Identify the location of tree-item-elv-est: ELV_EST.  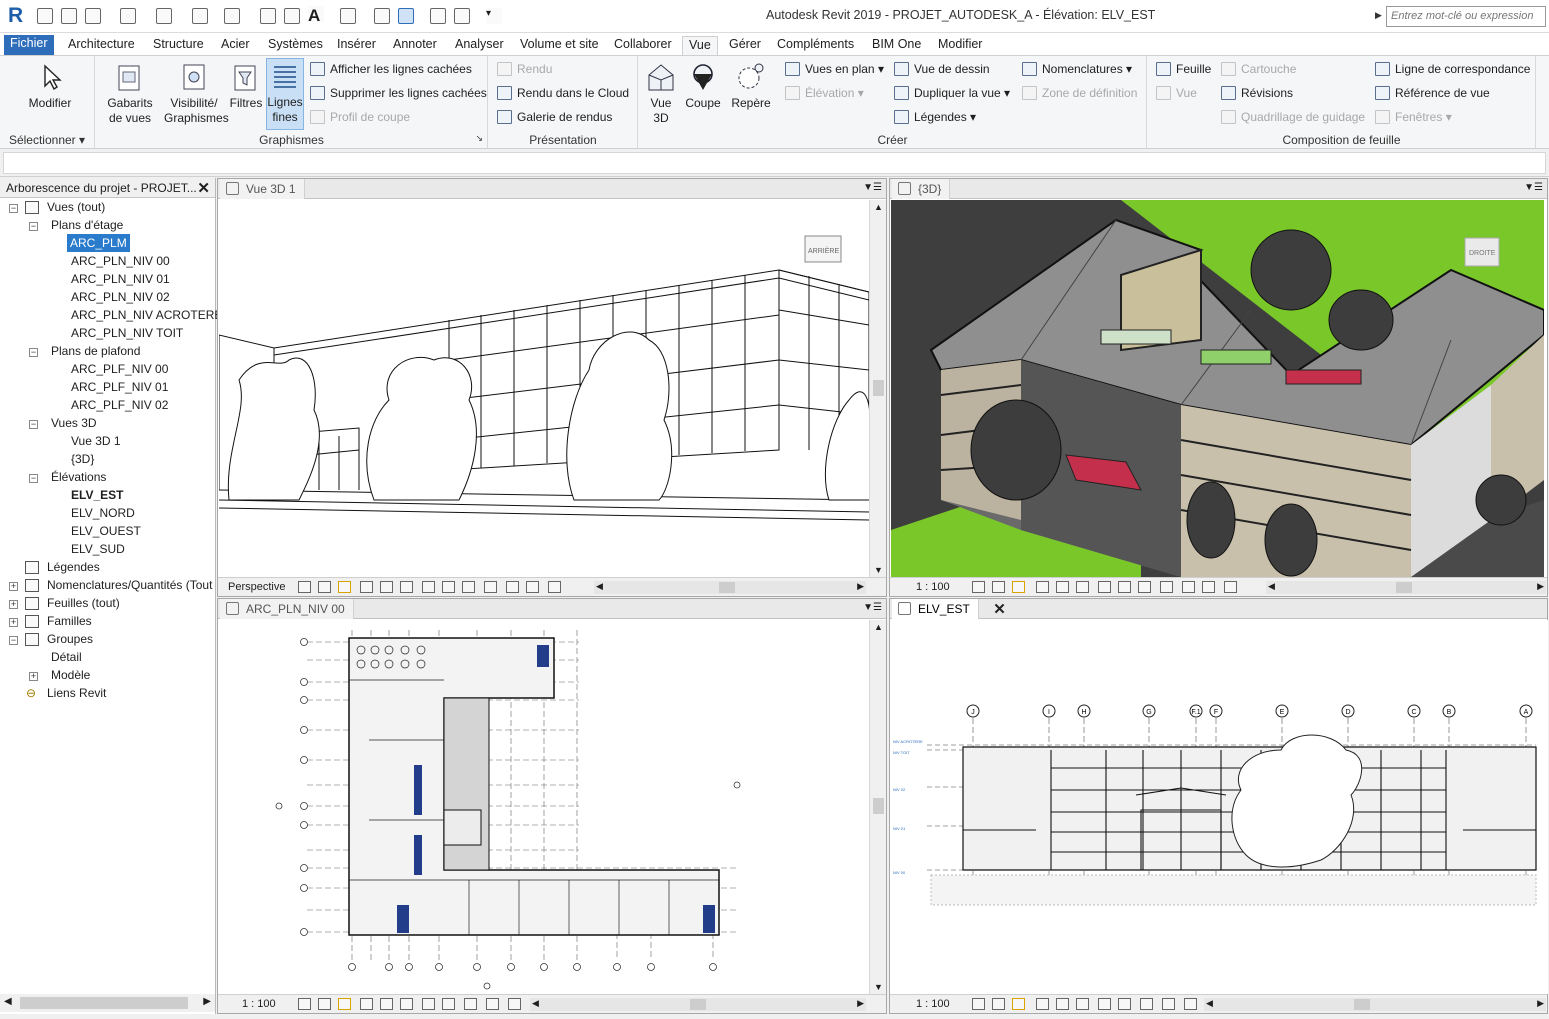
(97, 495).